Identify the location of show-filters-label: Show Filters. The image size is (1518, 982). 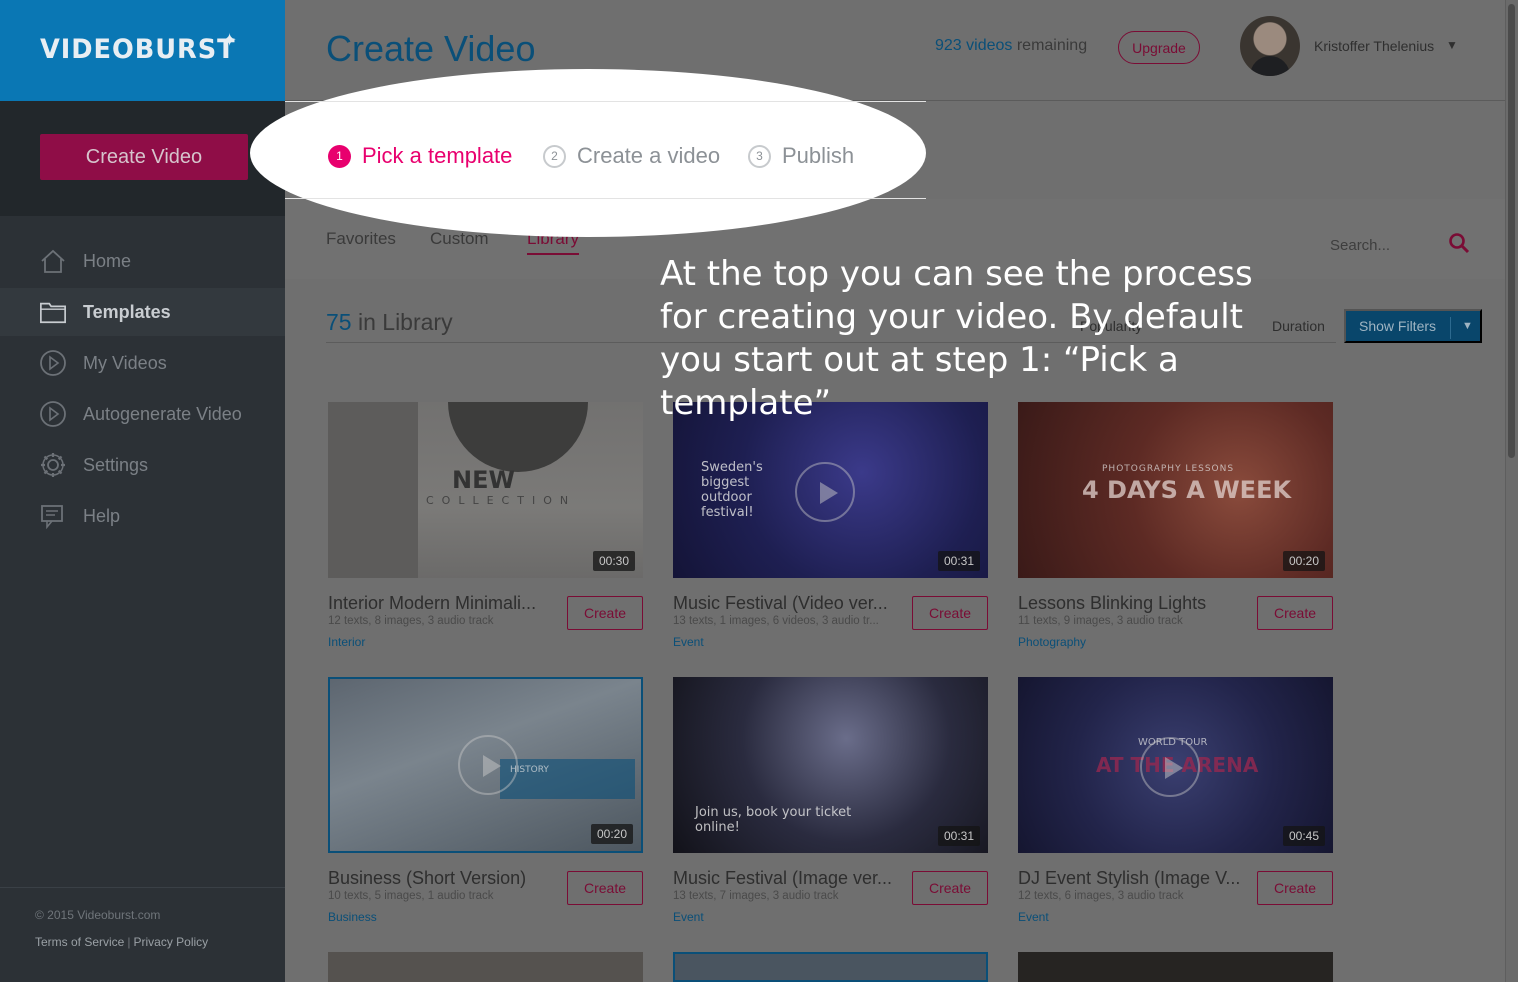
(1398, 326).